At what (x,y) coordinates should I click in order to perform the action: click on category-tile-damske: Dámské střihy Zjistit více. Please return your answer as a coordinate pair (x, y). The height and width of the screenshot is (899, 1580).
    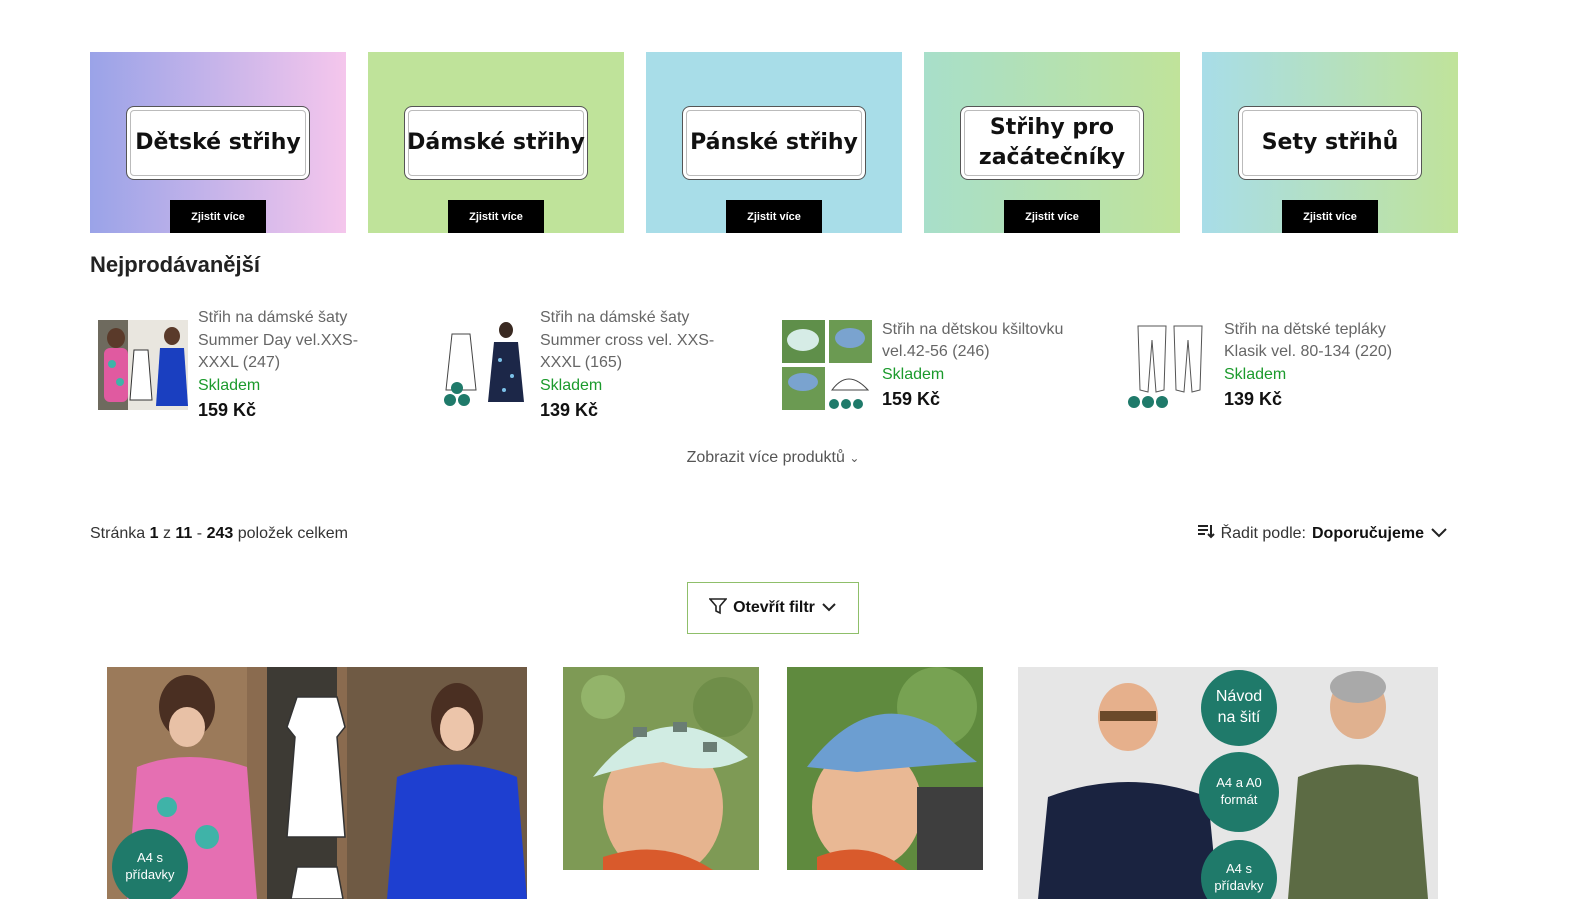
    Looking at the image, I should click on (496, 142).